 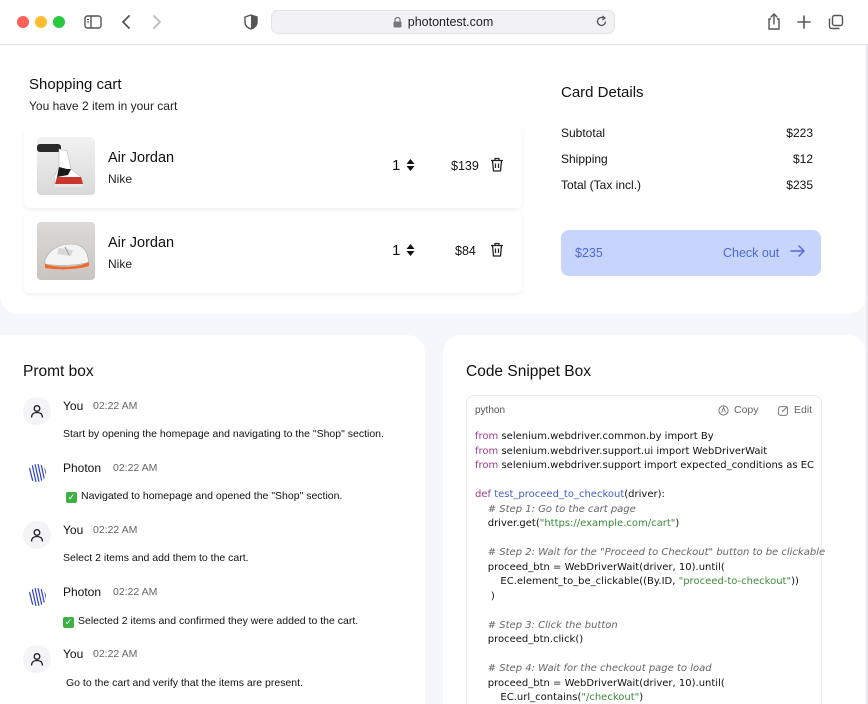 What do you see at coordinates (397, 22) in the screenshot?
I see `lock-icon` at bounding box center [397, 22].